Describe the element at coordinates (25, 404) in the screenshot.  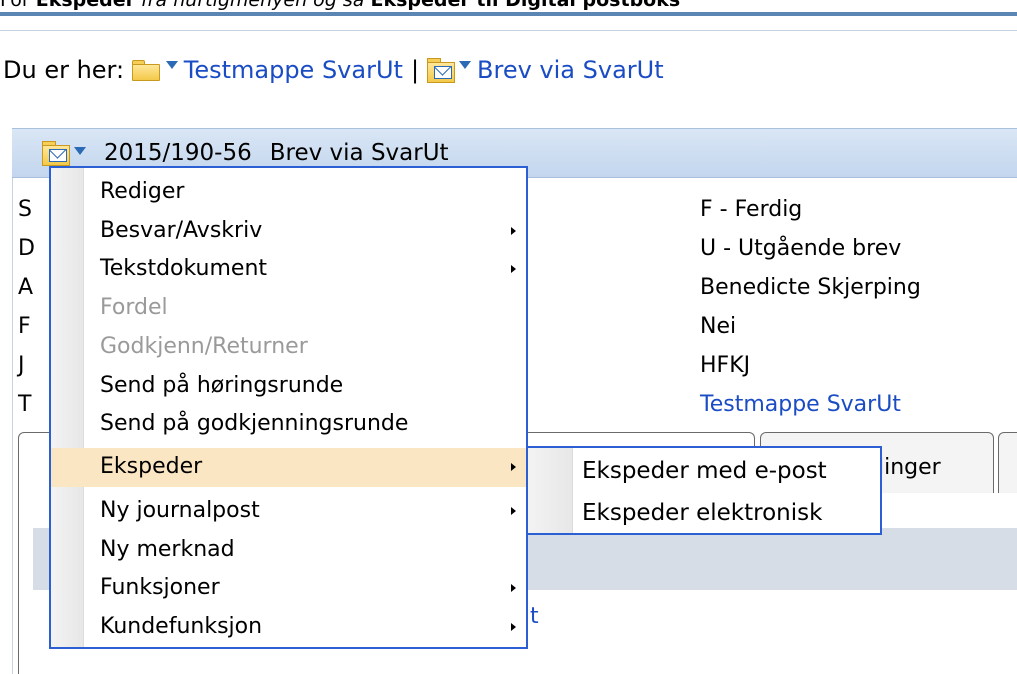
I see `field-label: T` at that location.